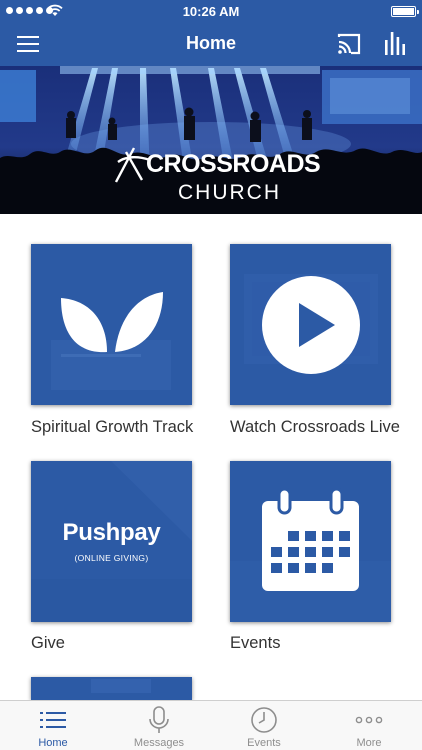 The height and width of the screenshot is (750, 422). I want to click on give-tile: Pushpay (ONLINE GIVING), so click(111, 541).